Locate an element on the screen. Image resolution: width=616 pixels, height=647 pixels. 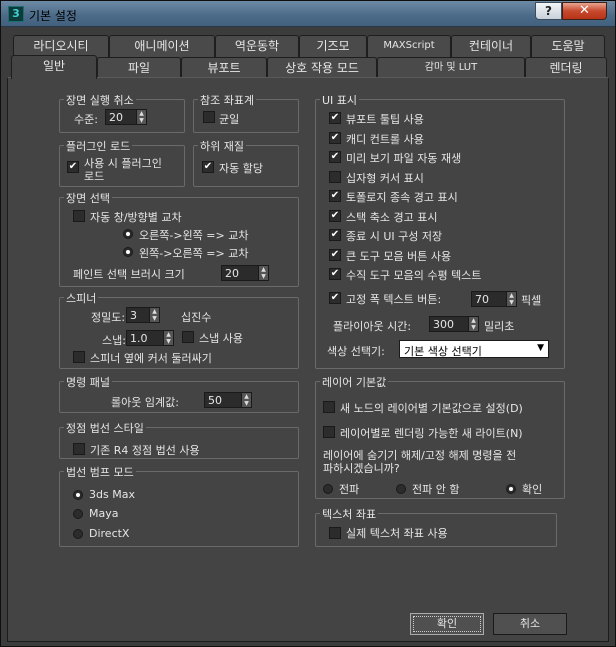
group-title: 텍스처 좌표 is located at coordinates (349, 514).